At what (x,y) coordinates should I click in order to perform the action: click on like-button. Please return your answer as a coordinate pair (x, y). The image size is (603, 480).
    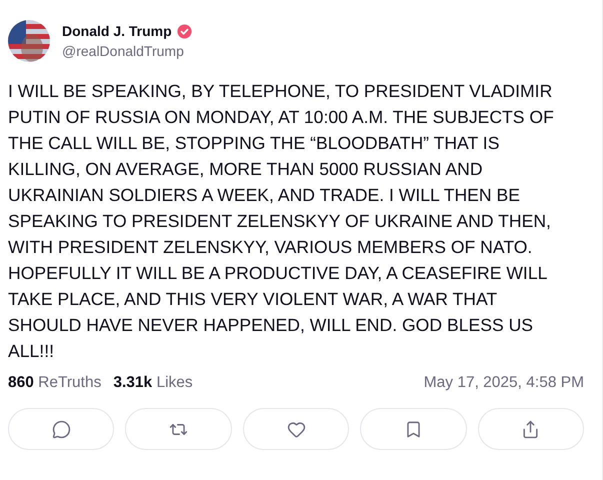
    Looking at the image, I should click on (296, 429).